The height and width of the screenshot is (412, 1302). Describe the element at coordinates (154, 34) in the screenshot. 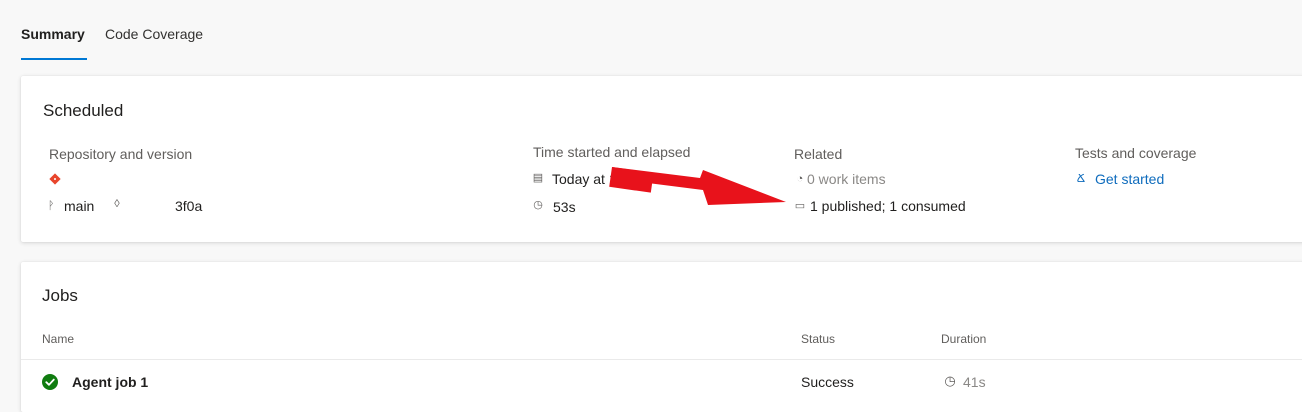

I see `tab-code-coverage: Code Coverage` at that location.